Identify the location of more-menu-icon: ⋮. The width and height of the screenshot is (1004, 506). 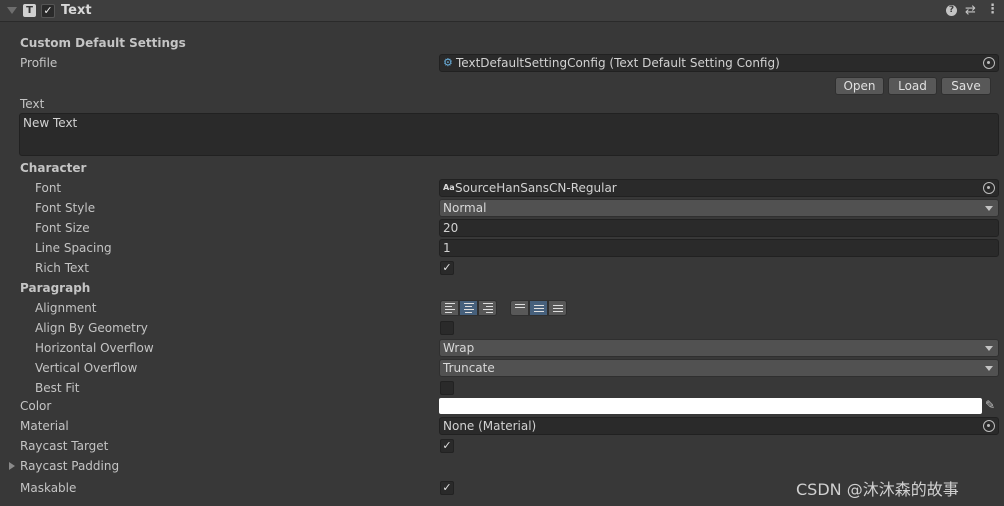
(992, 9).